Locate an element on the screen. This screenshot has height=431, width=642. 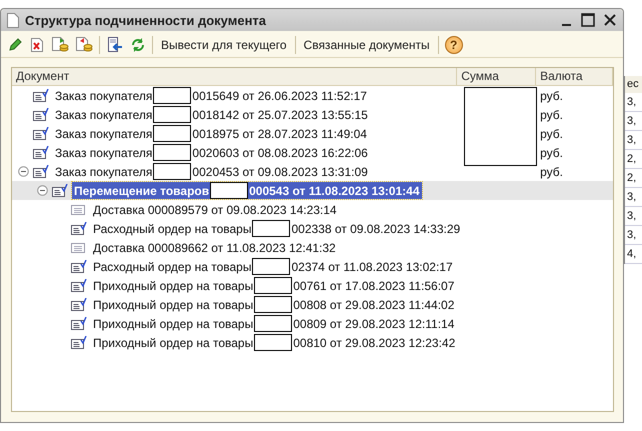
delete-document-icon is located at coordinates (37, 45).